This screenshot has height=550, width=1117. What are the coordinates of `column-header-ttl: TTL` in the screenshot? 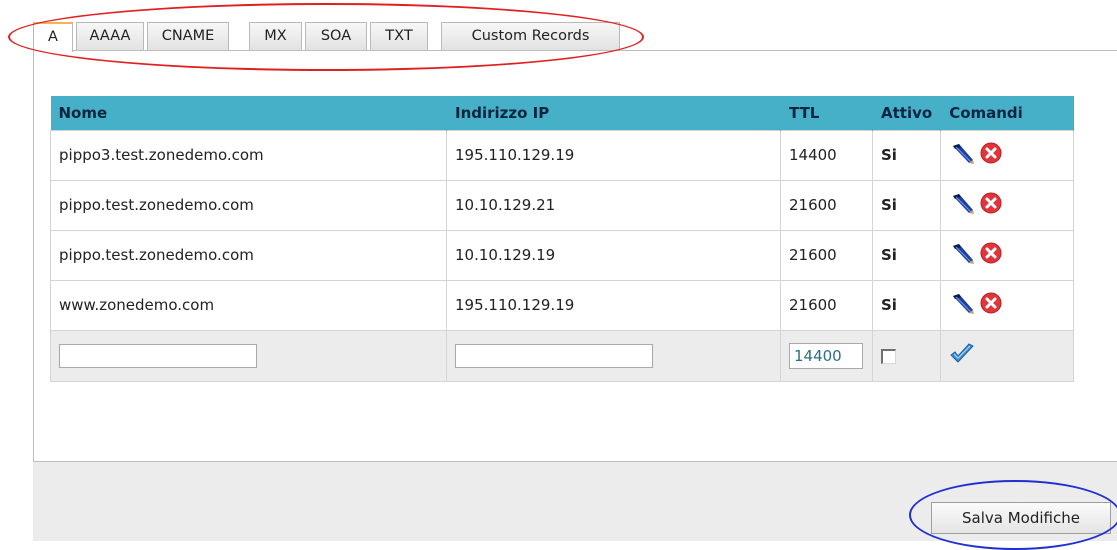 It's located at (826, 113).